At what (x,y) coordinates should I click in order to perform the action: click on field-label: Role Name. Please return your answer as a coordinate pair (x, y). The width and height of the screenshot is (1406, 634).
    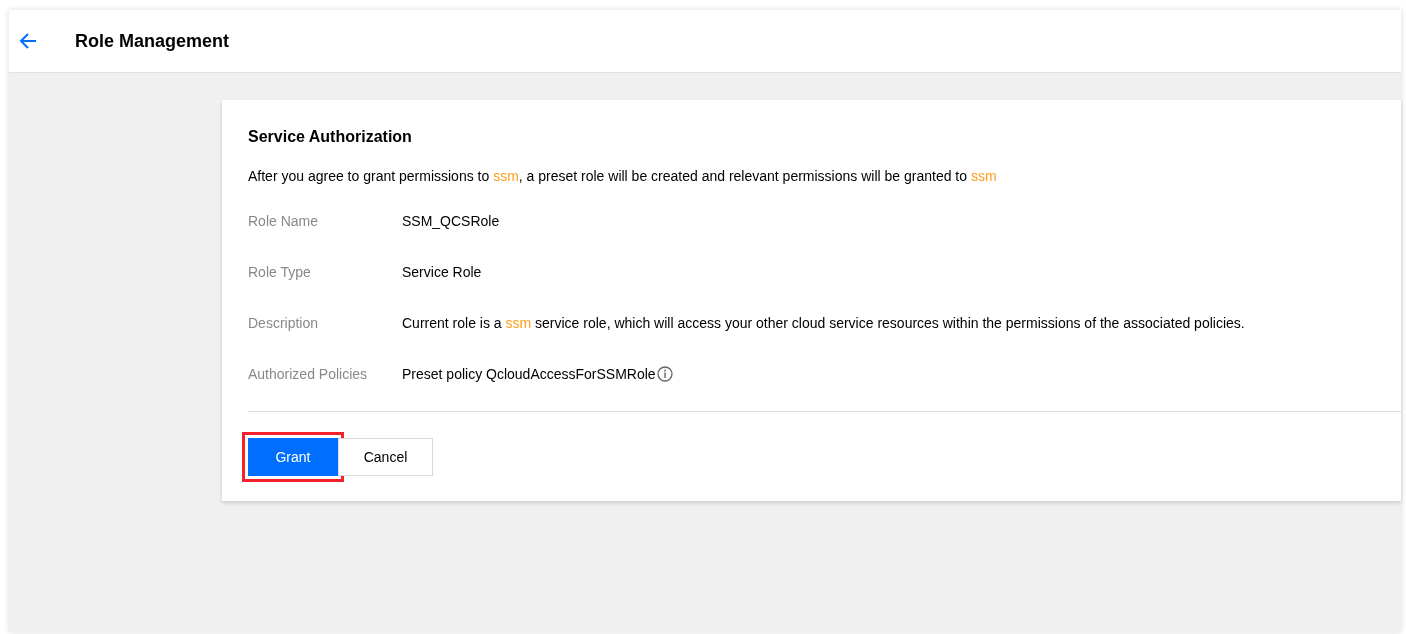
    Looking at the image, I should click on (284, 221).